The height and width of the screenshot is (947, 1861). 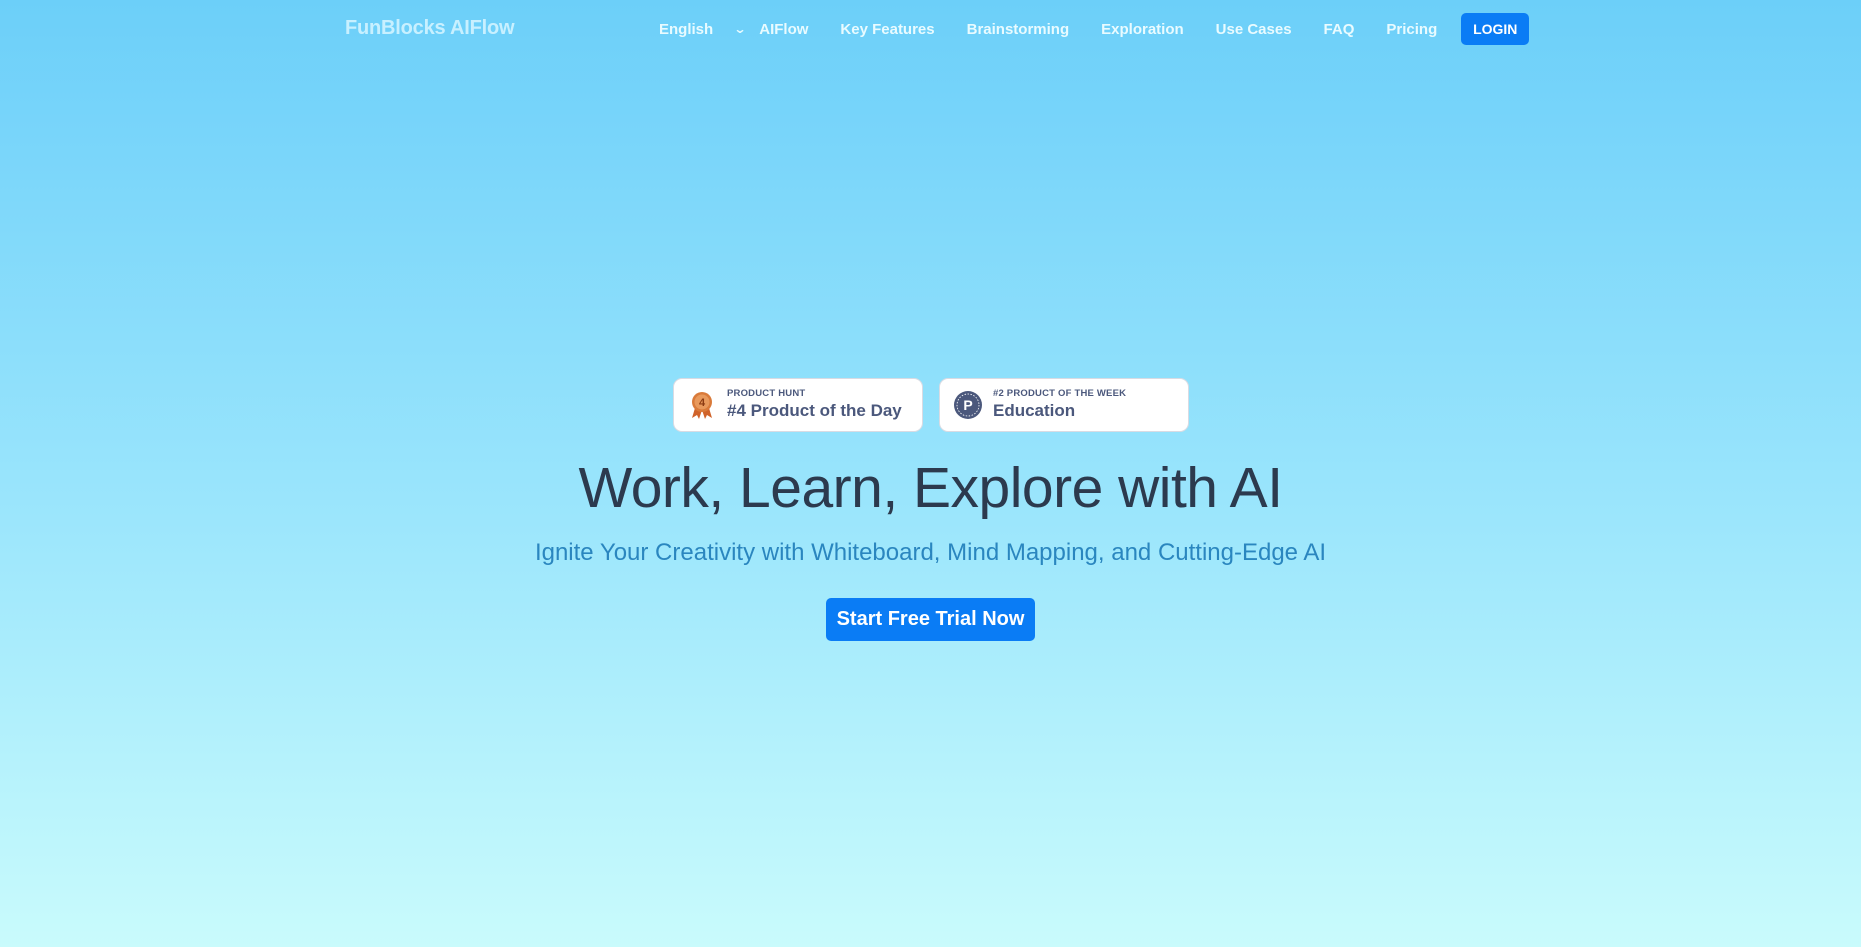 I want to click on language-label: English, so click(x=686, y=29).